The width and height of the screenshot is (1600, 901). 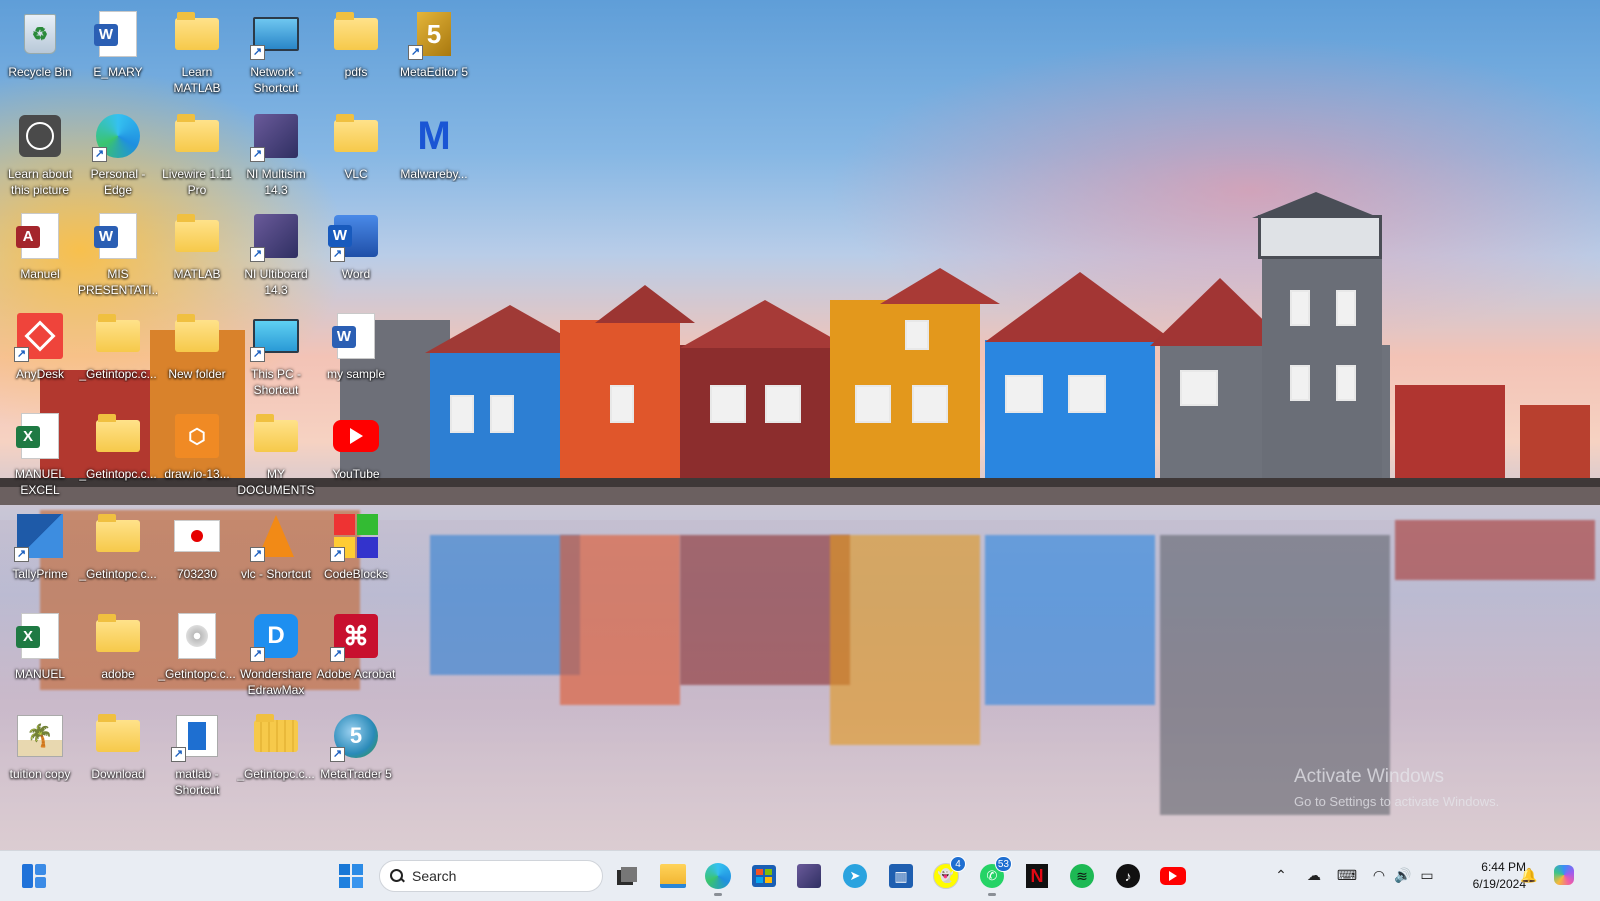 I want to click on desktop-icon-my-documents: MY DOCUMENTS, so click(x=276, y=455).